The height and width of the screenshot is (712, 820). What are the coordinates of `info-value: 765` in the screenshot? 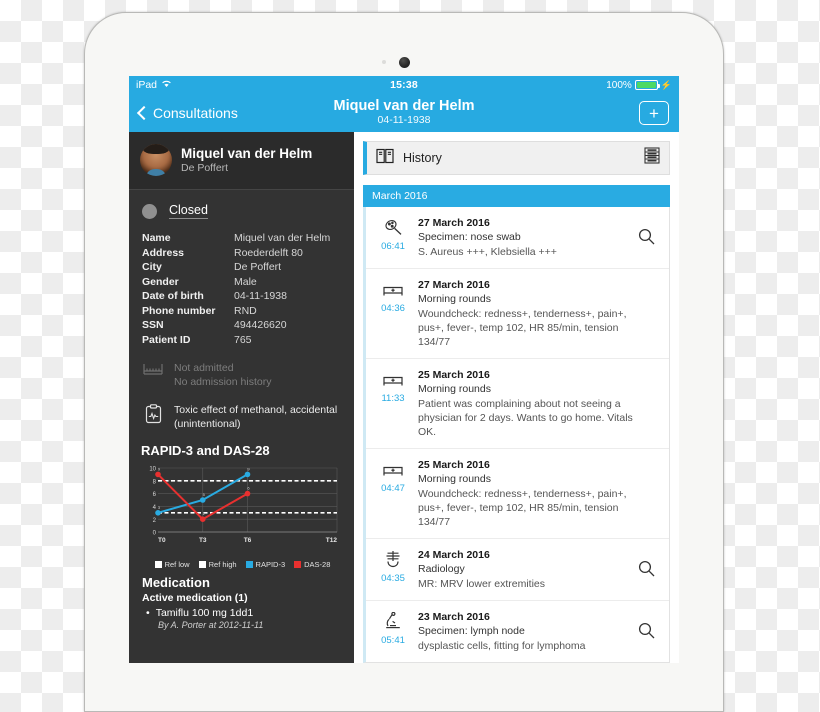 It's located at (243, 339).